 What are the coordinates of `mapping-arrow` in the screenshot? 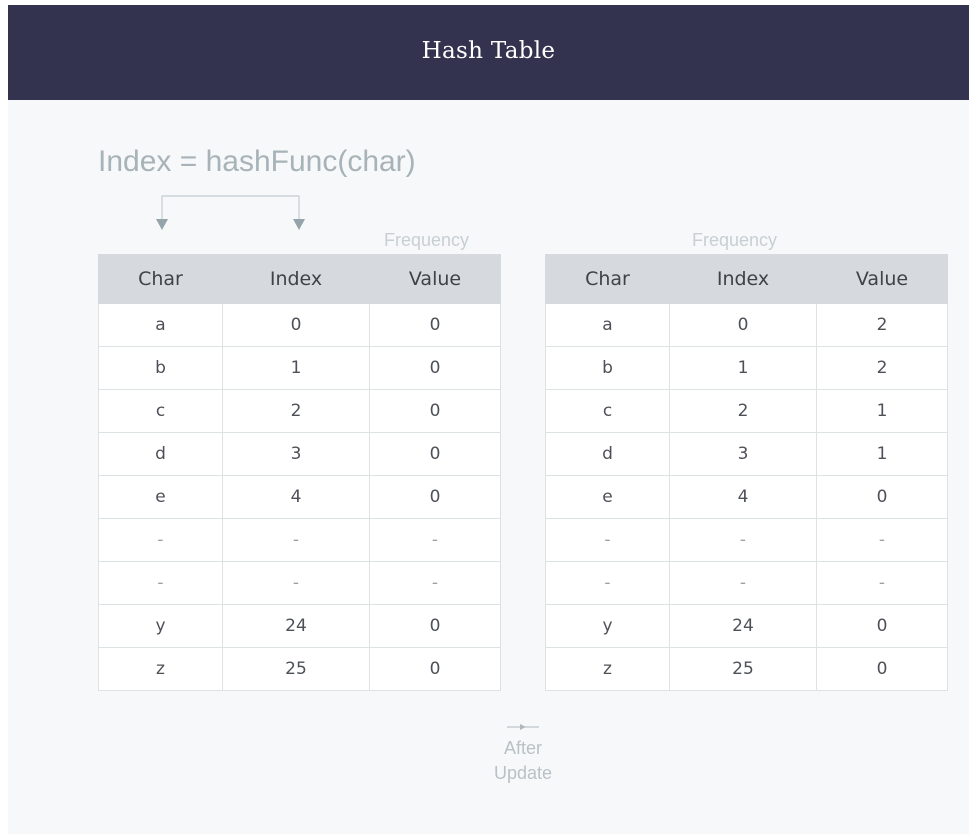 It's located at (230, 212).